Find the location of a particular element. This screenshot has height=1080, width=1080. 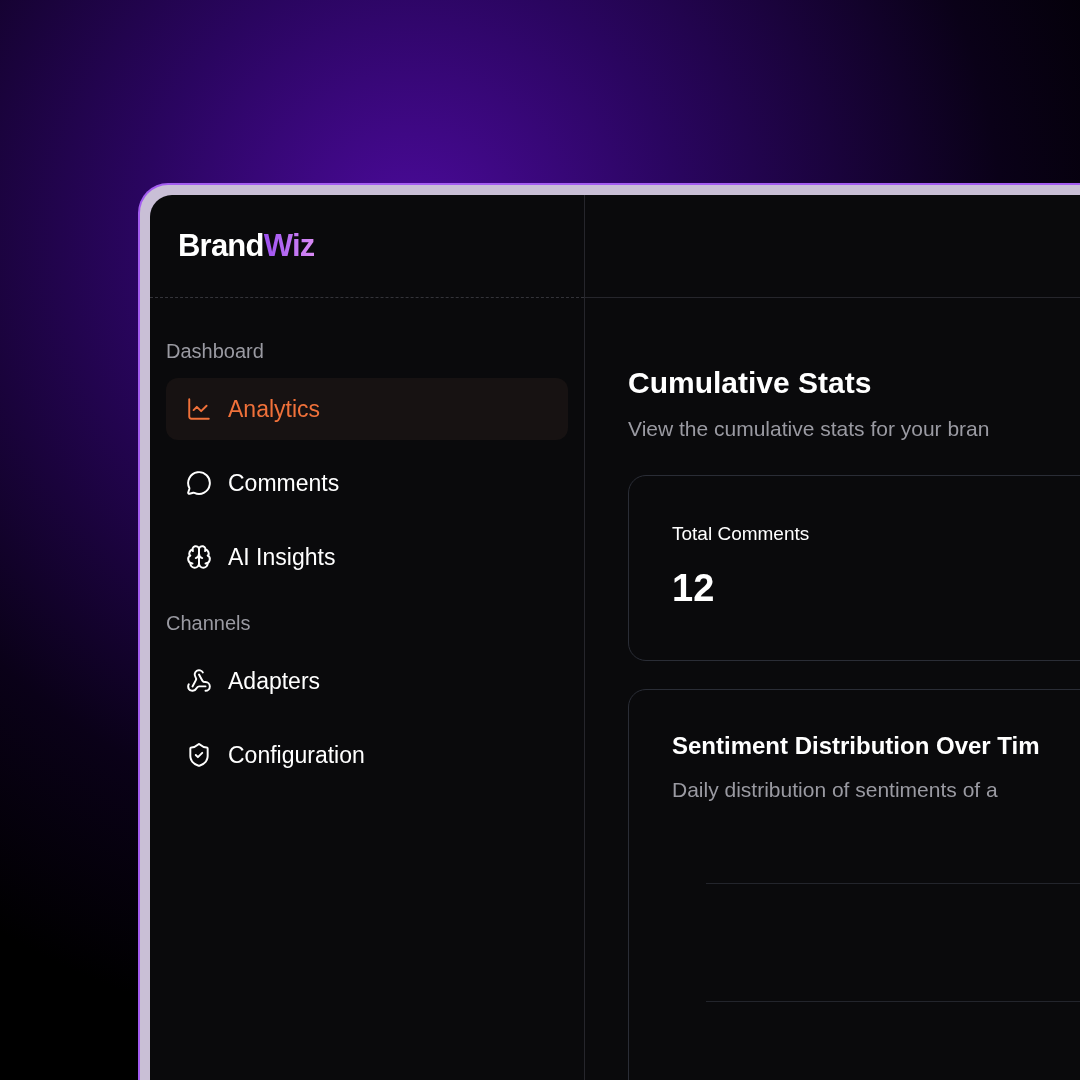

chart-title: Sentiment Distribution Over Tim is located at coordinates (856, 745).